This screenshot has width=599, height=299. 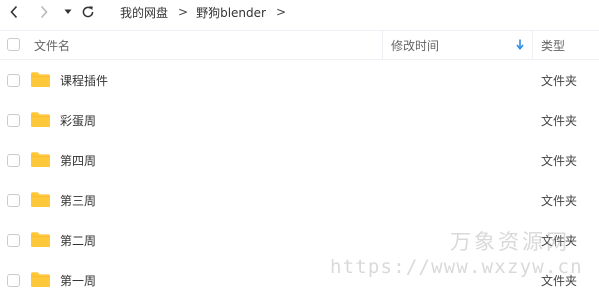 What do you see at coordinates (144, 12) in the screenshot?
I see `breadcrumb-item-my-drive: 我的网盘` at bounding box center [144, 12].